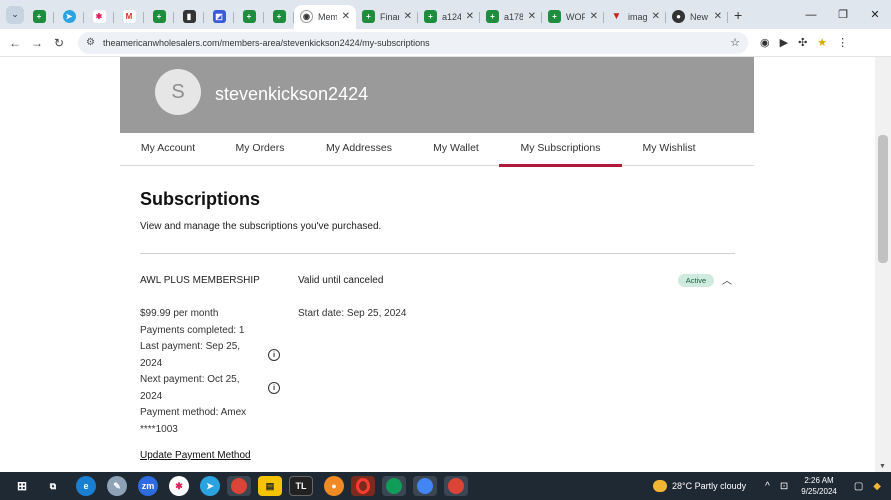  I want to click on dark-app-icon: ▮, so click(189, 16).